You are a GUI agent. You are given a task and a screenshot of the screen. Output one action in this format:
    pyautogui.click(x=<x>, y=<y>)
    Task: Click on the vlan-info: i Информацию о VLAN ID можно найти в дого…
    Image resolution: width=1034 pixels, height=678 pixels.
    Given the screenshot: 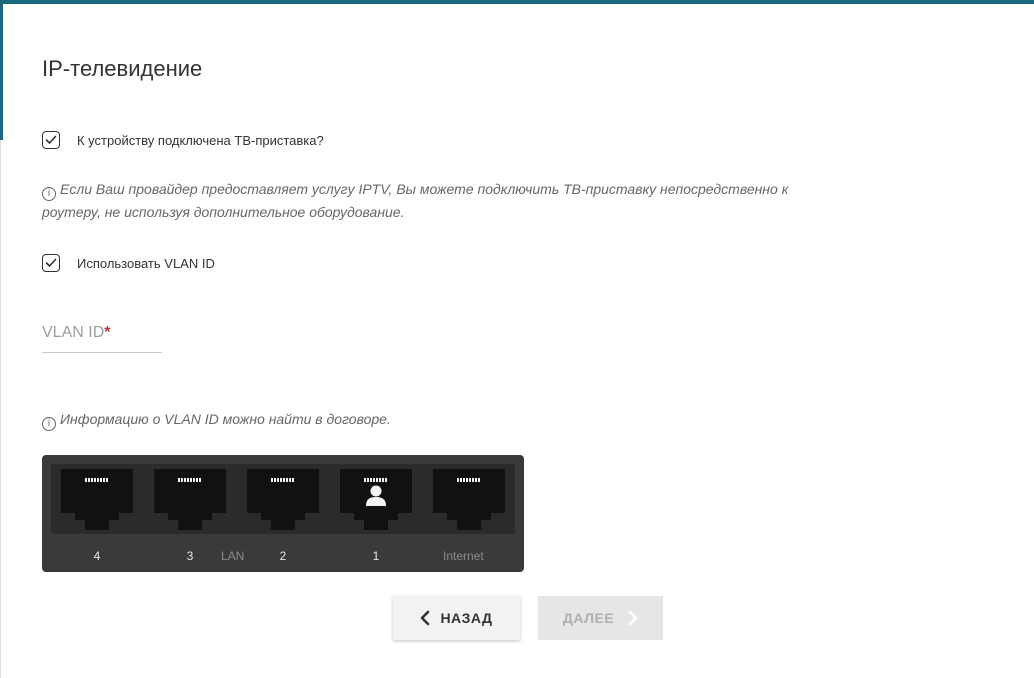 What is the action you would take?
    pyautogui.click(x=216, y=419)
    